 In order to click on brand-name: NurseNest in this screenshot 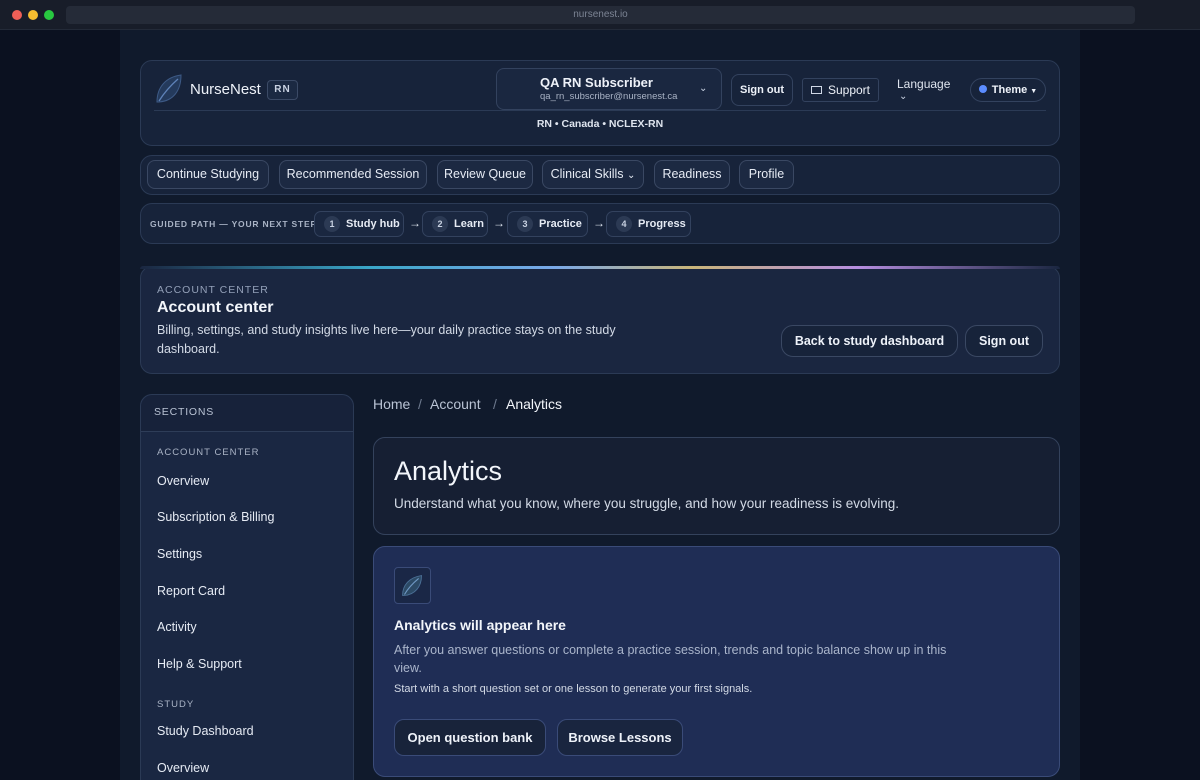, I will do `click(225, 89)`.